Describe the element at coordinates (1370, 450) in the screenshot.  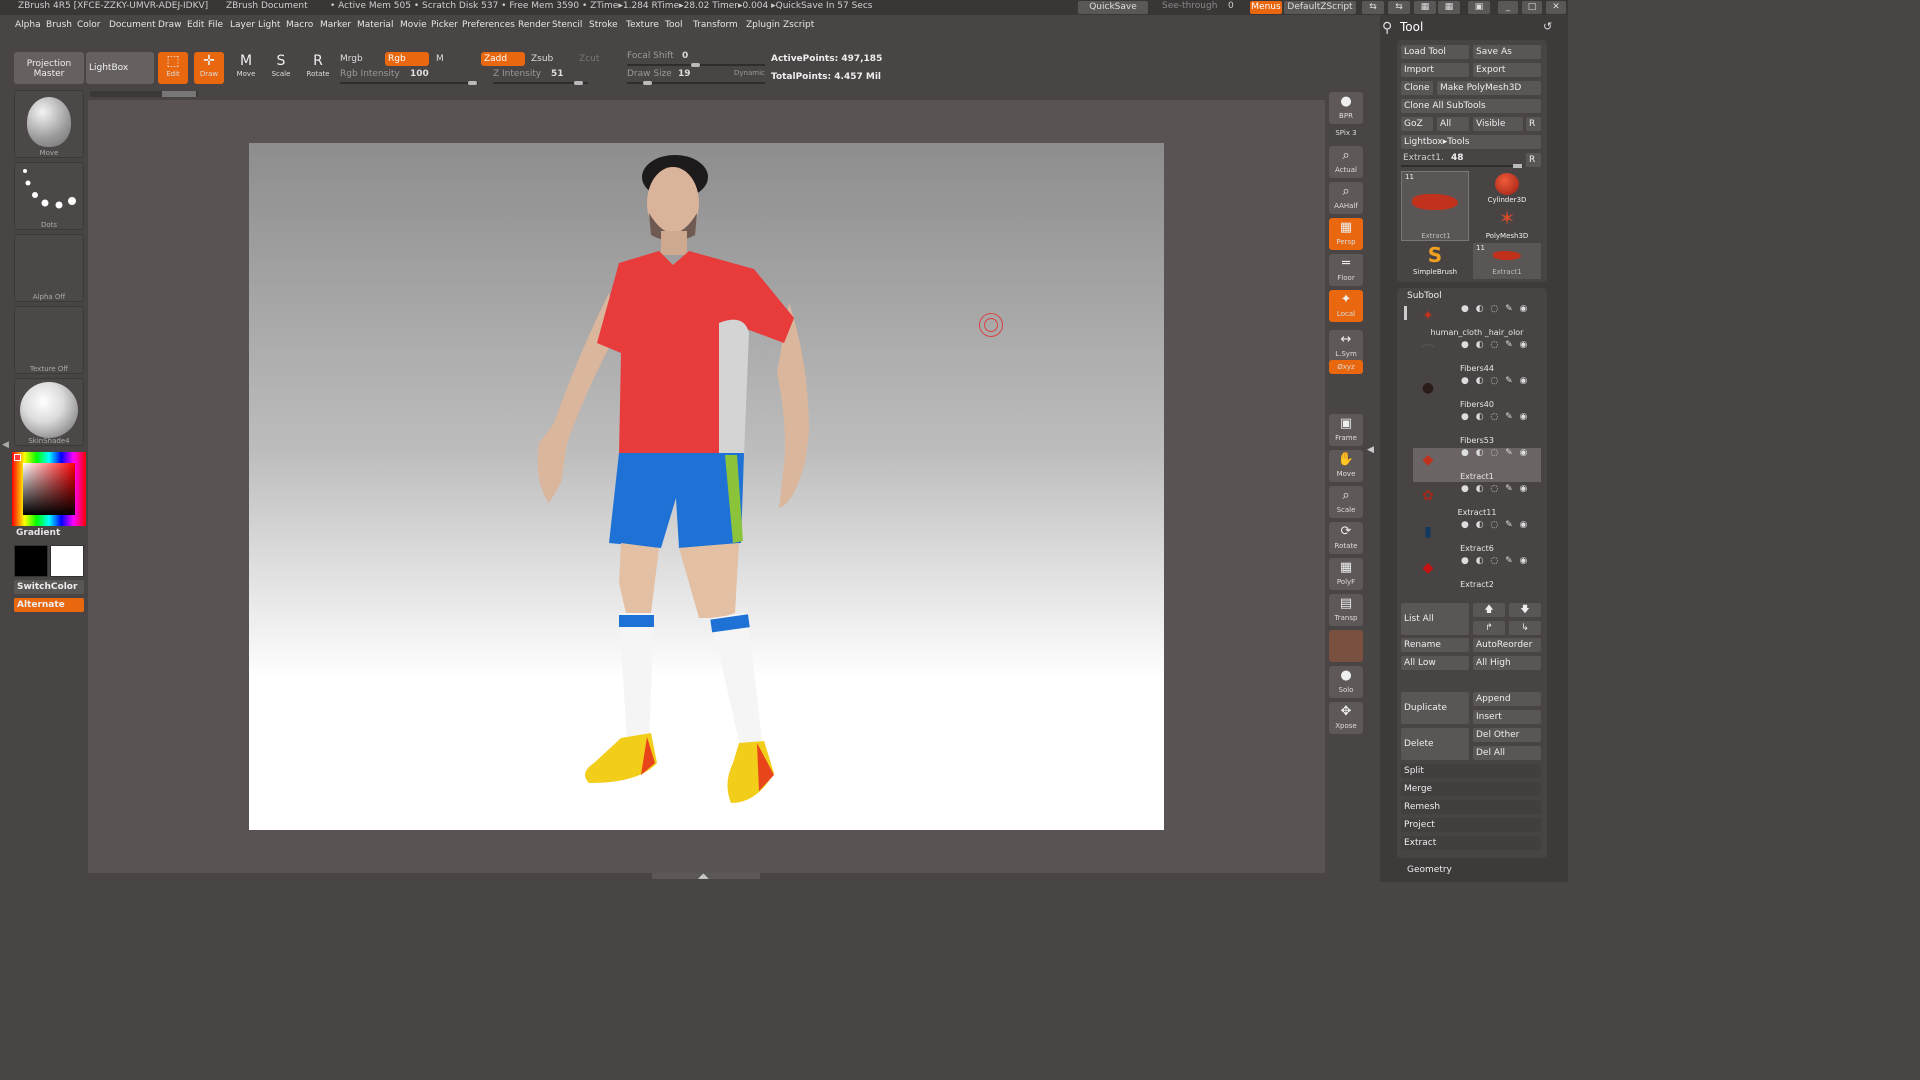
I see `right-tray-arrow-icon: ◀` at that location.